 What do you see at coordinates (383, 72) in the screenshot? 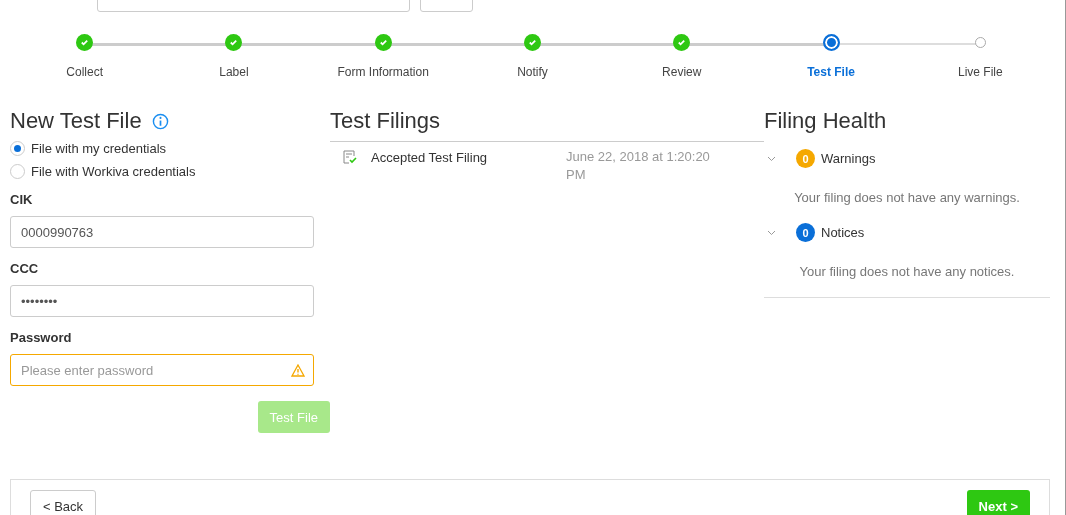
I see `step-label: Form Information` at bounding box center [383, 72].